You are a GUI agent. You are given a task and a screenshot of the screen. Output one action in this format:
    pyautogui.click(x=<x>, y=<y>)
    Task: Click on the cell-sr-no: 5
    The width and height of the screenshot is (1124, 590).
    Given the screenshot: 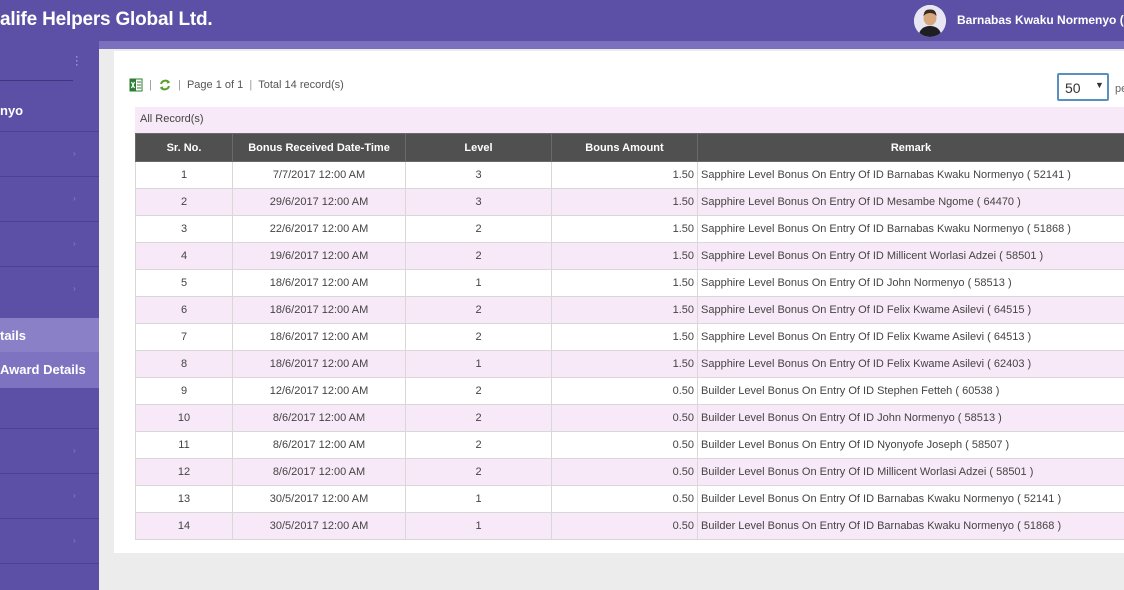 What is the action you would take?
    pyautogui.click(x=184, y=283)
    